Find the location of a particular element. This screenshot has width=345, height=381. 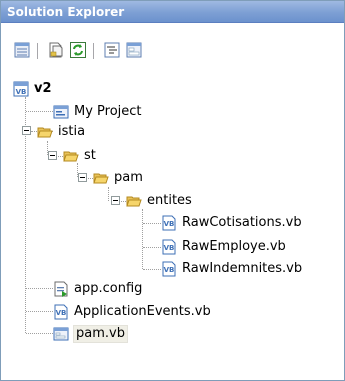

collapse-entites-toggle is located at coordinates (115, 200).